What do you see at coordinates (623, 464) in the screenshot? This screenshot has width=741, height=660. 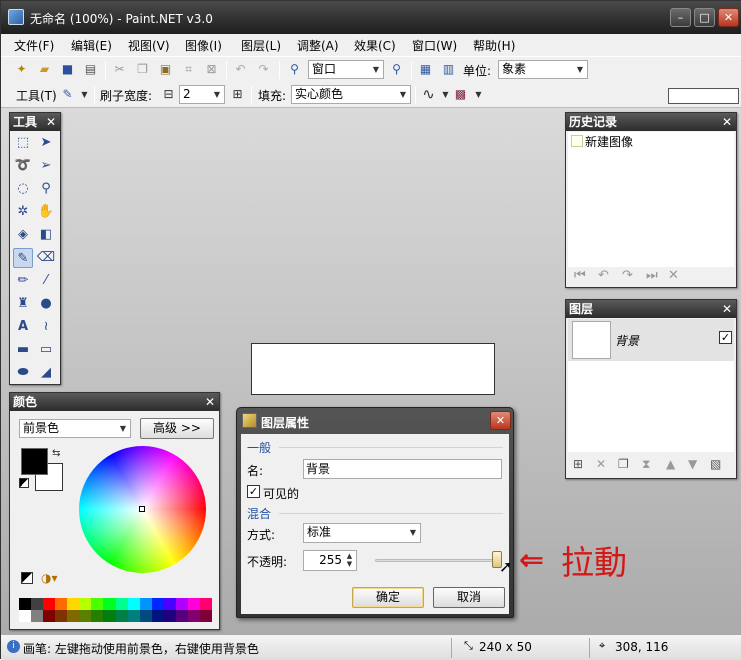 I see `duplicate-layer-icon: ❐` at bounding box center [623, 464].